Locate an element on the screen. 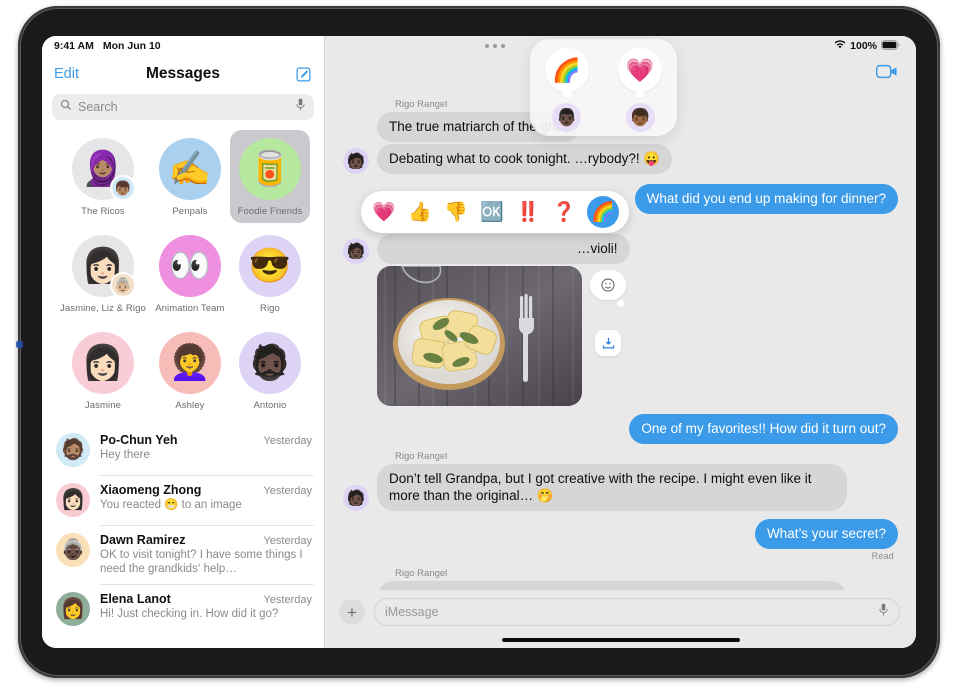 Image resolution: width=958 pixels, height=692 pixels. thumbsup-tapback: 👍 is located at coordinates (420, 212).